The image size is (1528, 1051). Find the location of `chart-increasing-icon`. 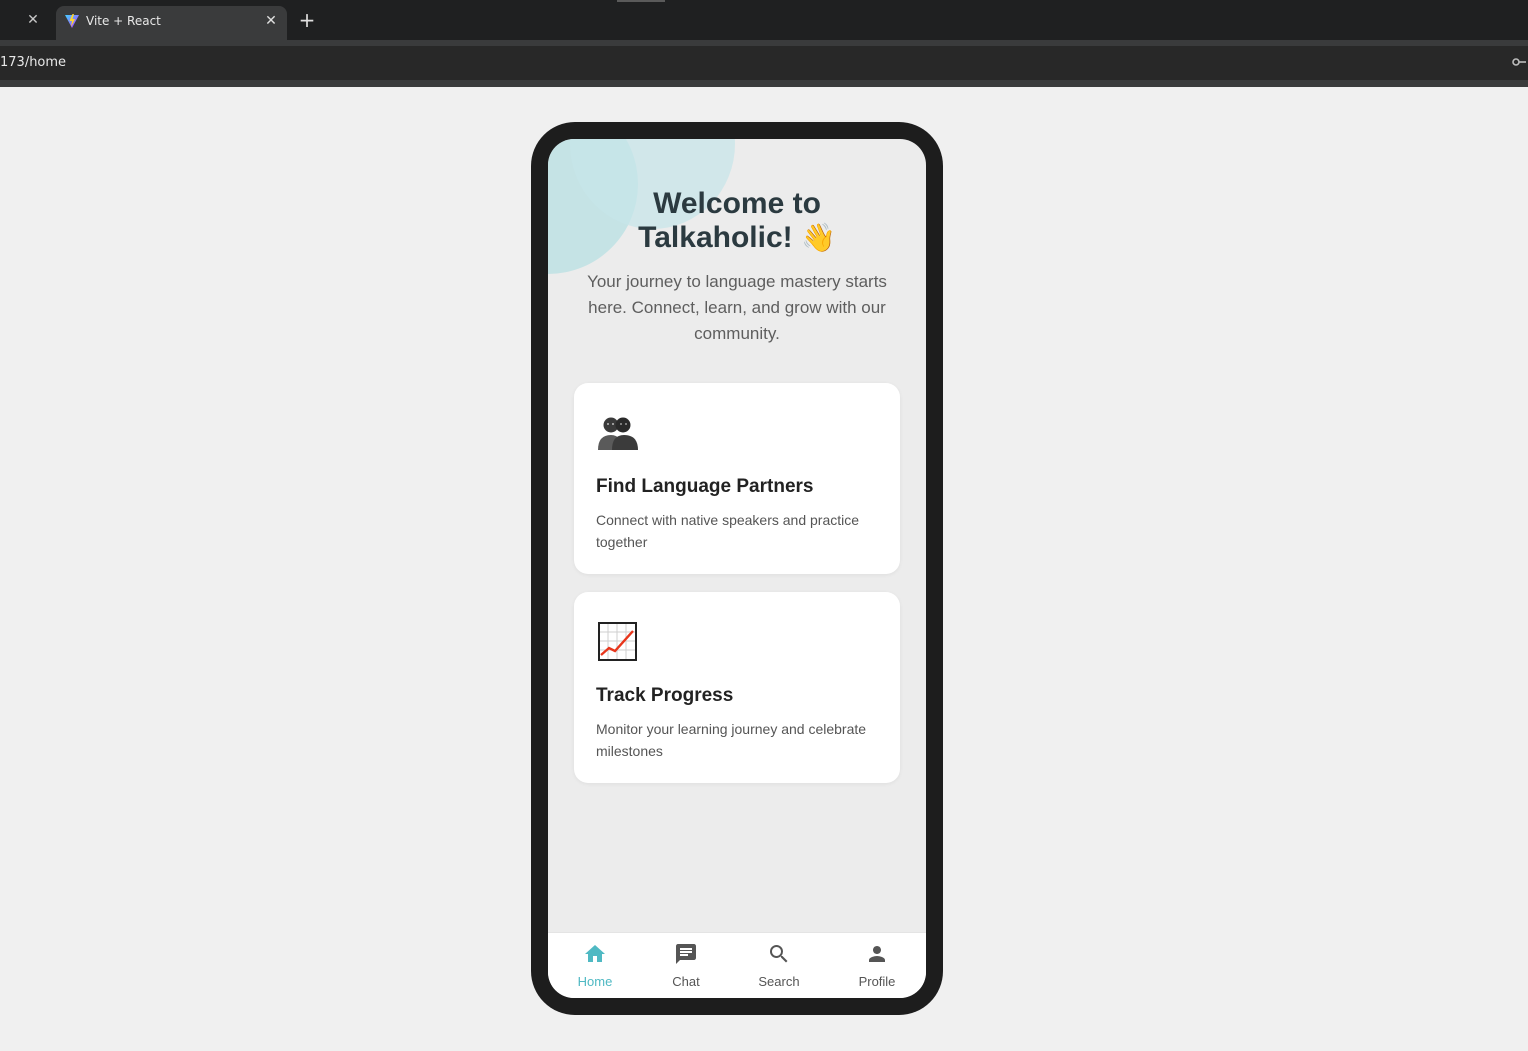

chart-increasing-icon is located at coordinates (617, 641).